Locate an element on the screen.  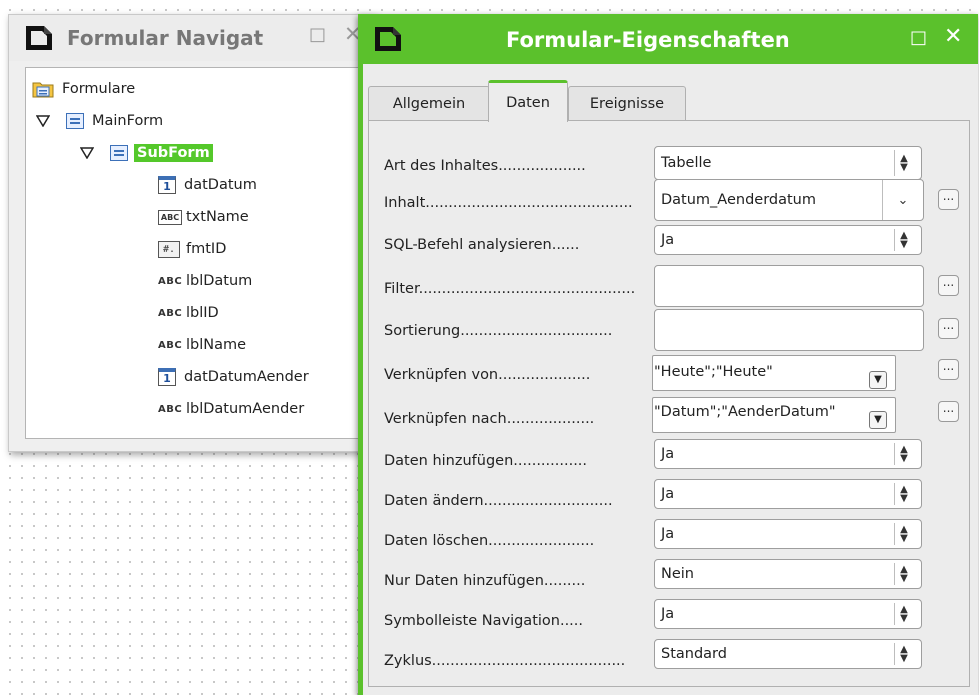
add-data-only-select: Nein ▲ ▼ is located at coordinates (788, 574).